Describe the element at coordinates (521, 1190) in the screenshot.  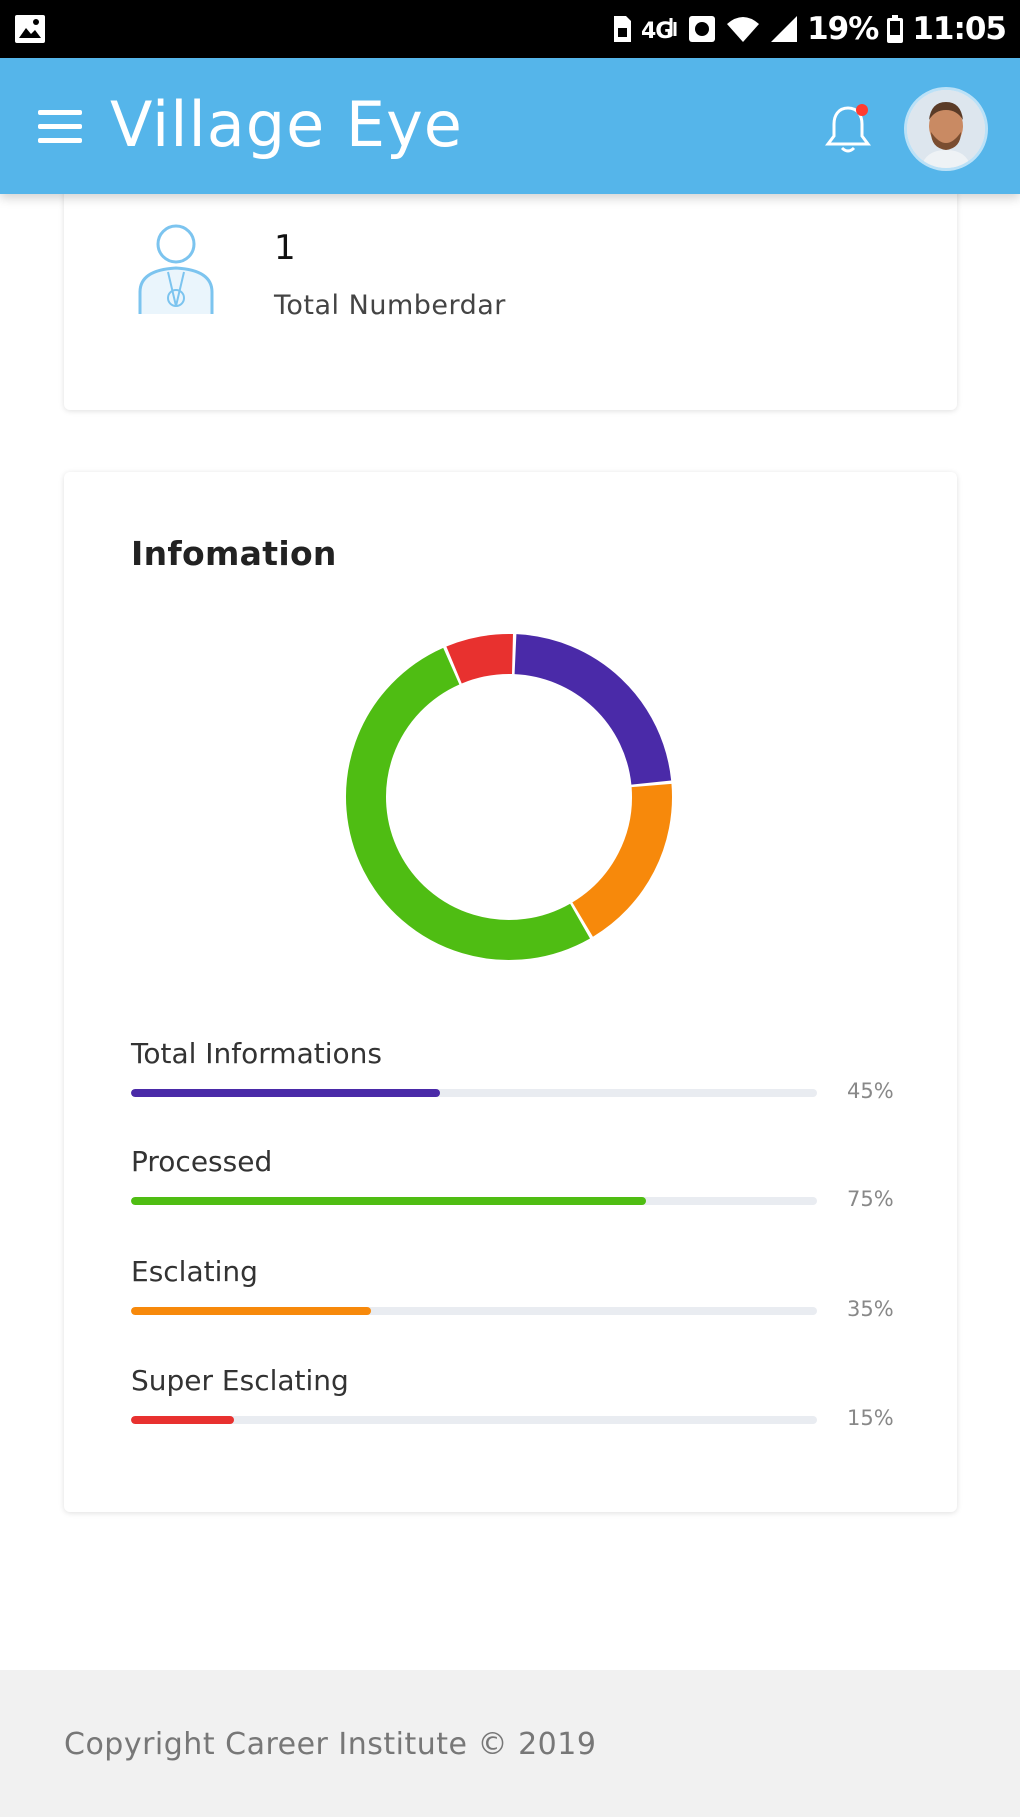
I see `bar-item-processed: Processed 75%` at that location.